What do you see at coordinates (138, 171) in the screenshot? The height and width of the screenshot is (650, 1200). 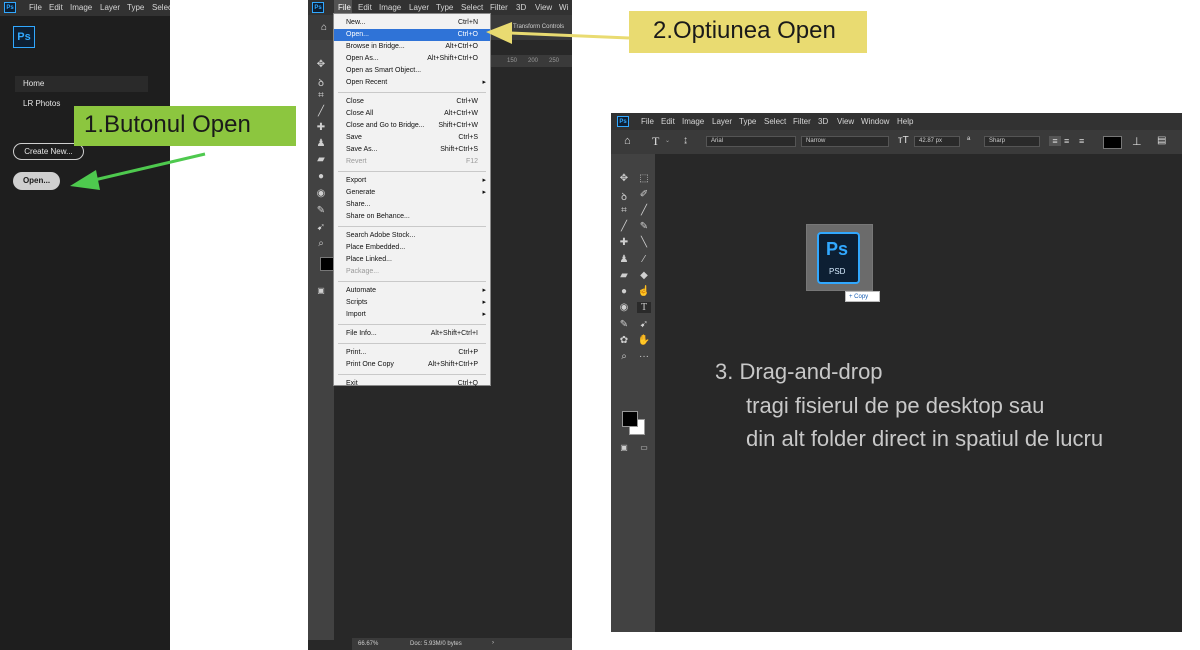 I see `green-arrow-icon` at bounding box center [138, 171].